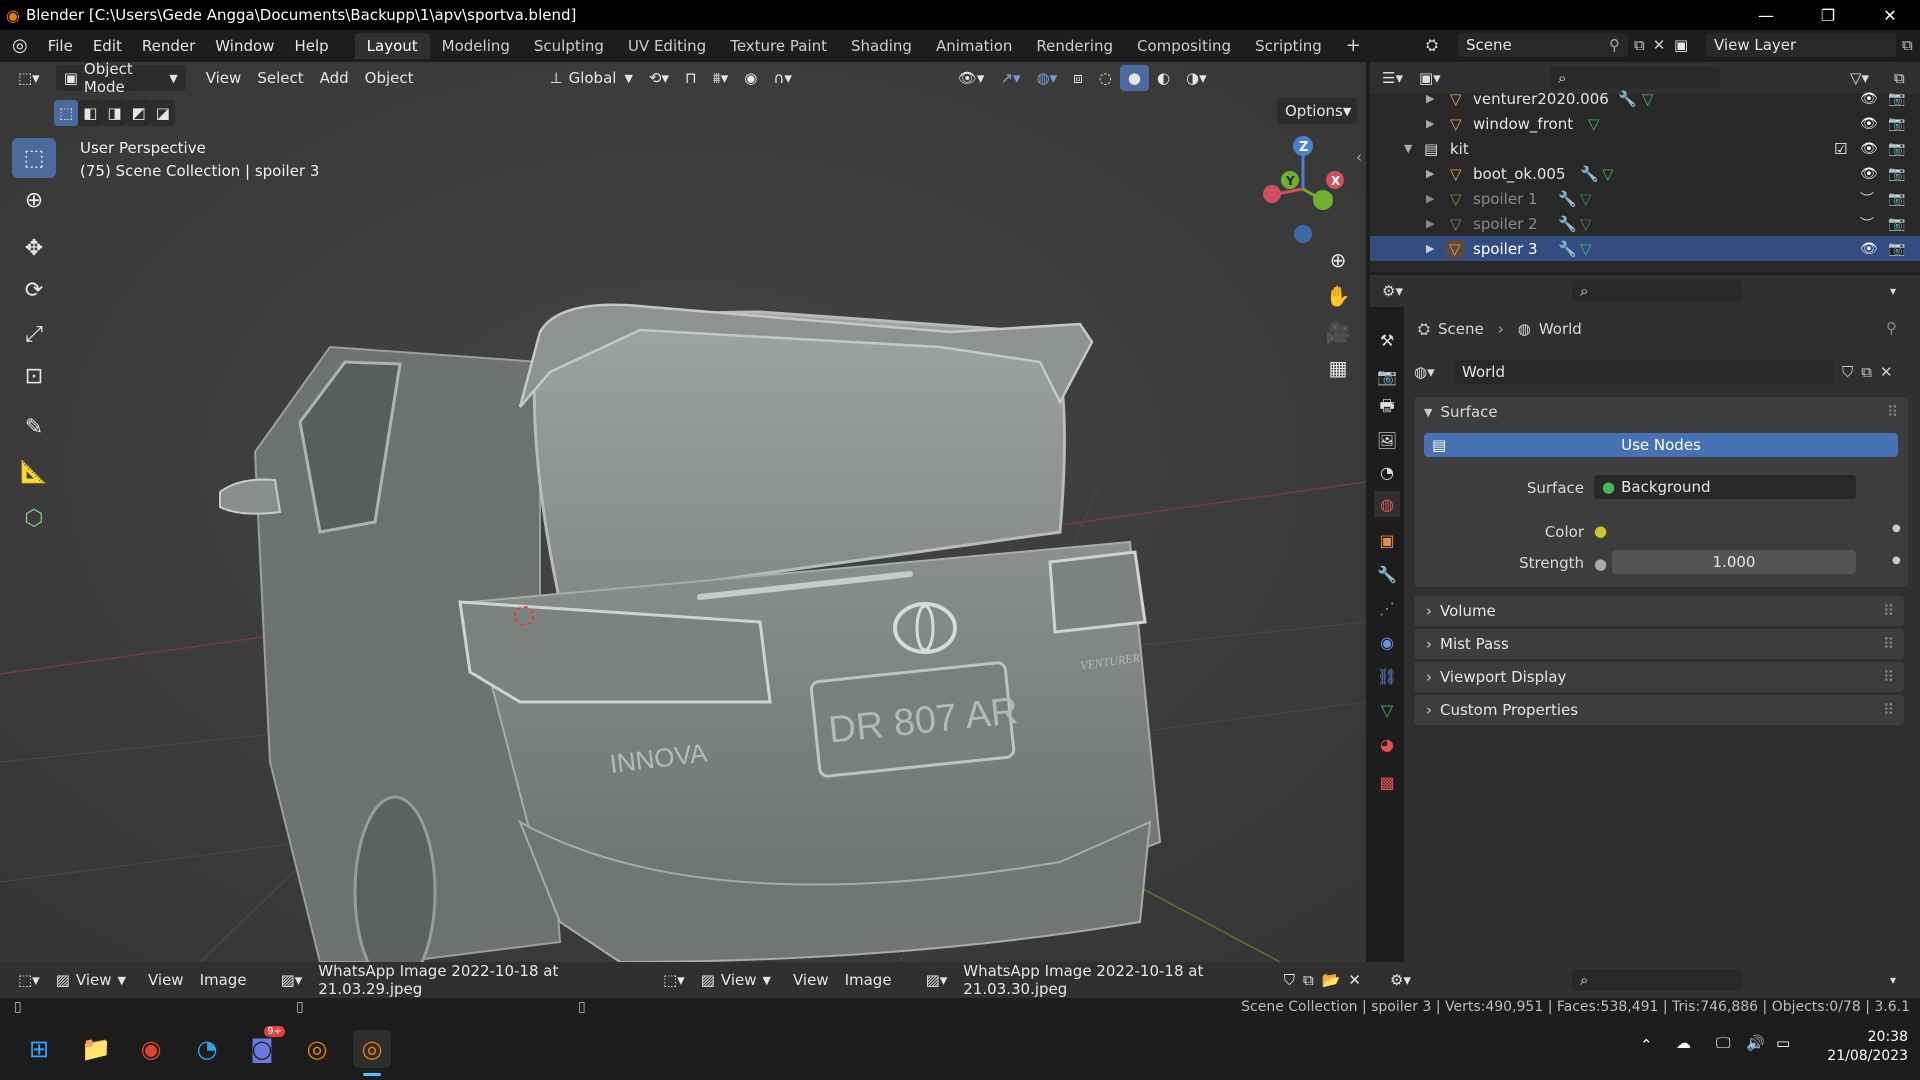 This screenshot has height=1080, width=1920. Describe the element at coordinates (1387, 504) in the screenshot. I see `world-tab-icon: ◍` at that location.